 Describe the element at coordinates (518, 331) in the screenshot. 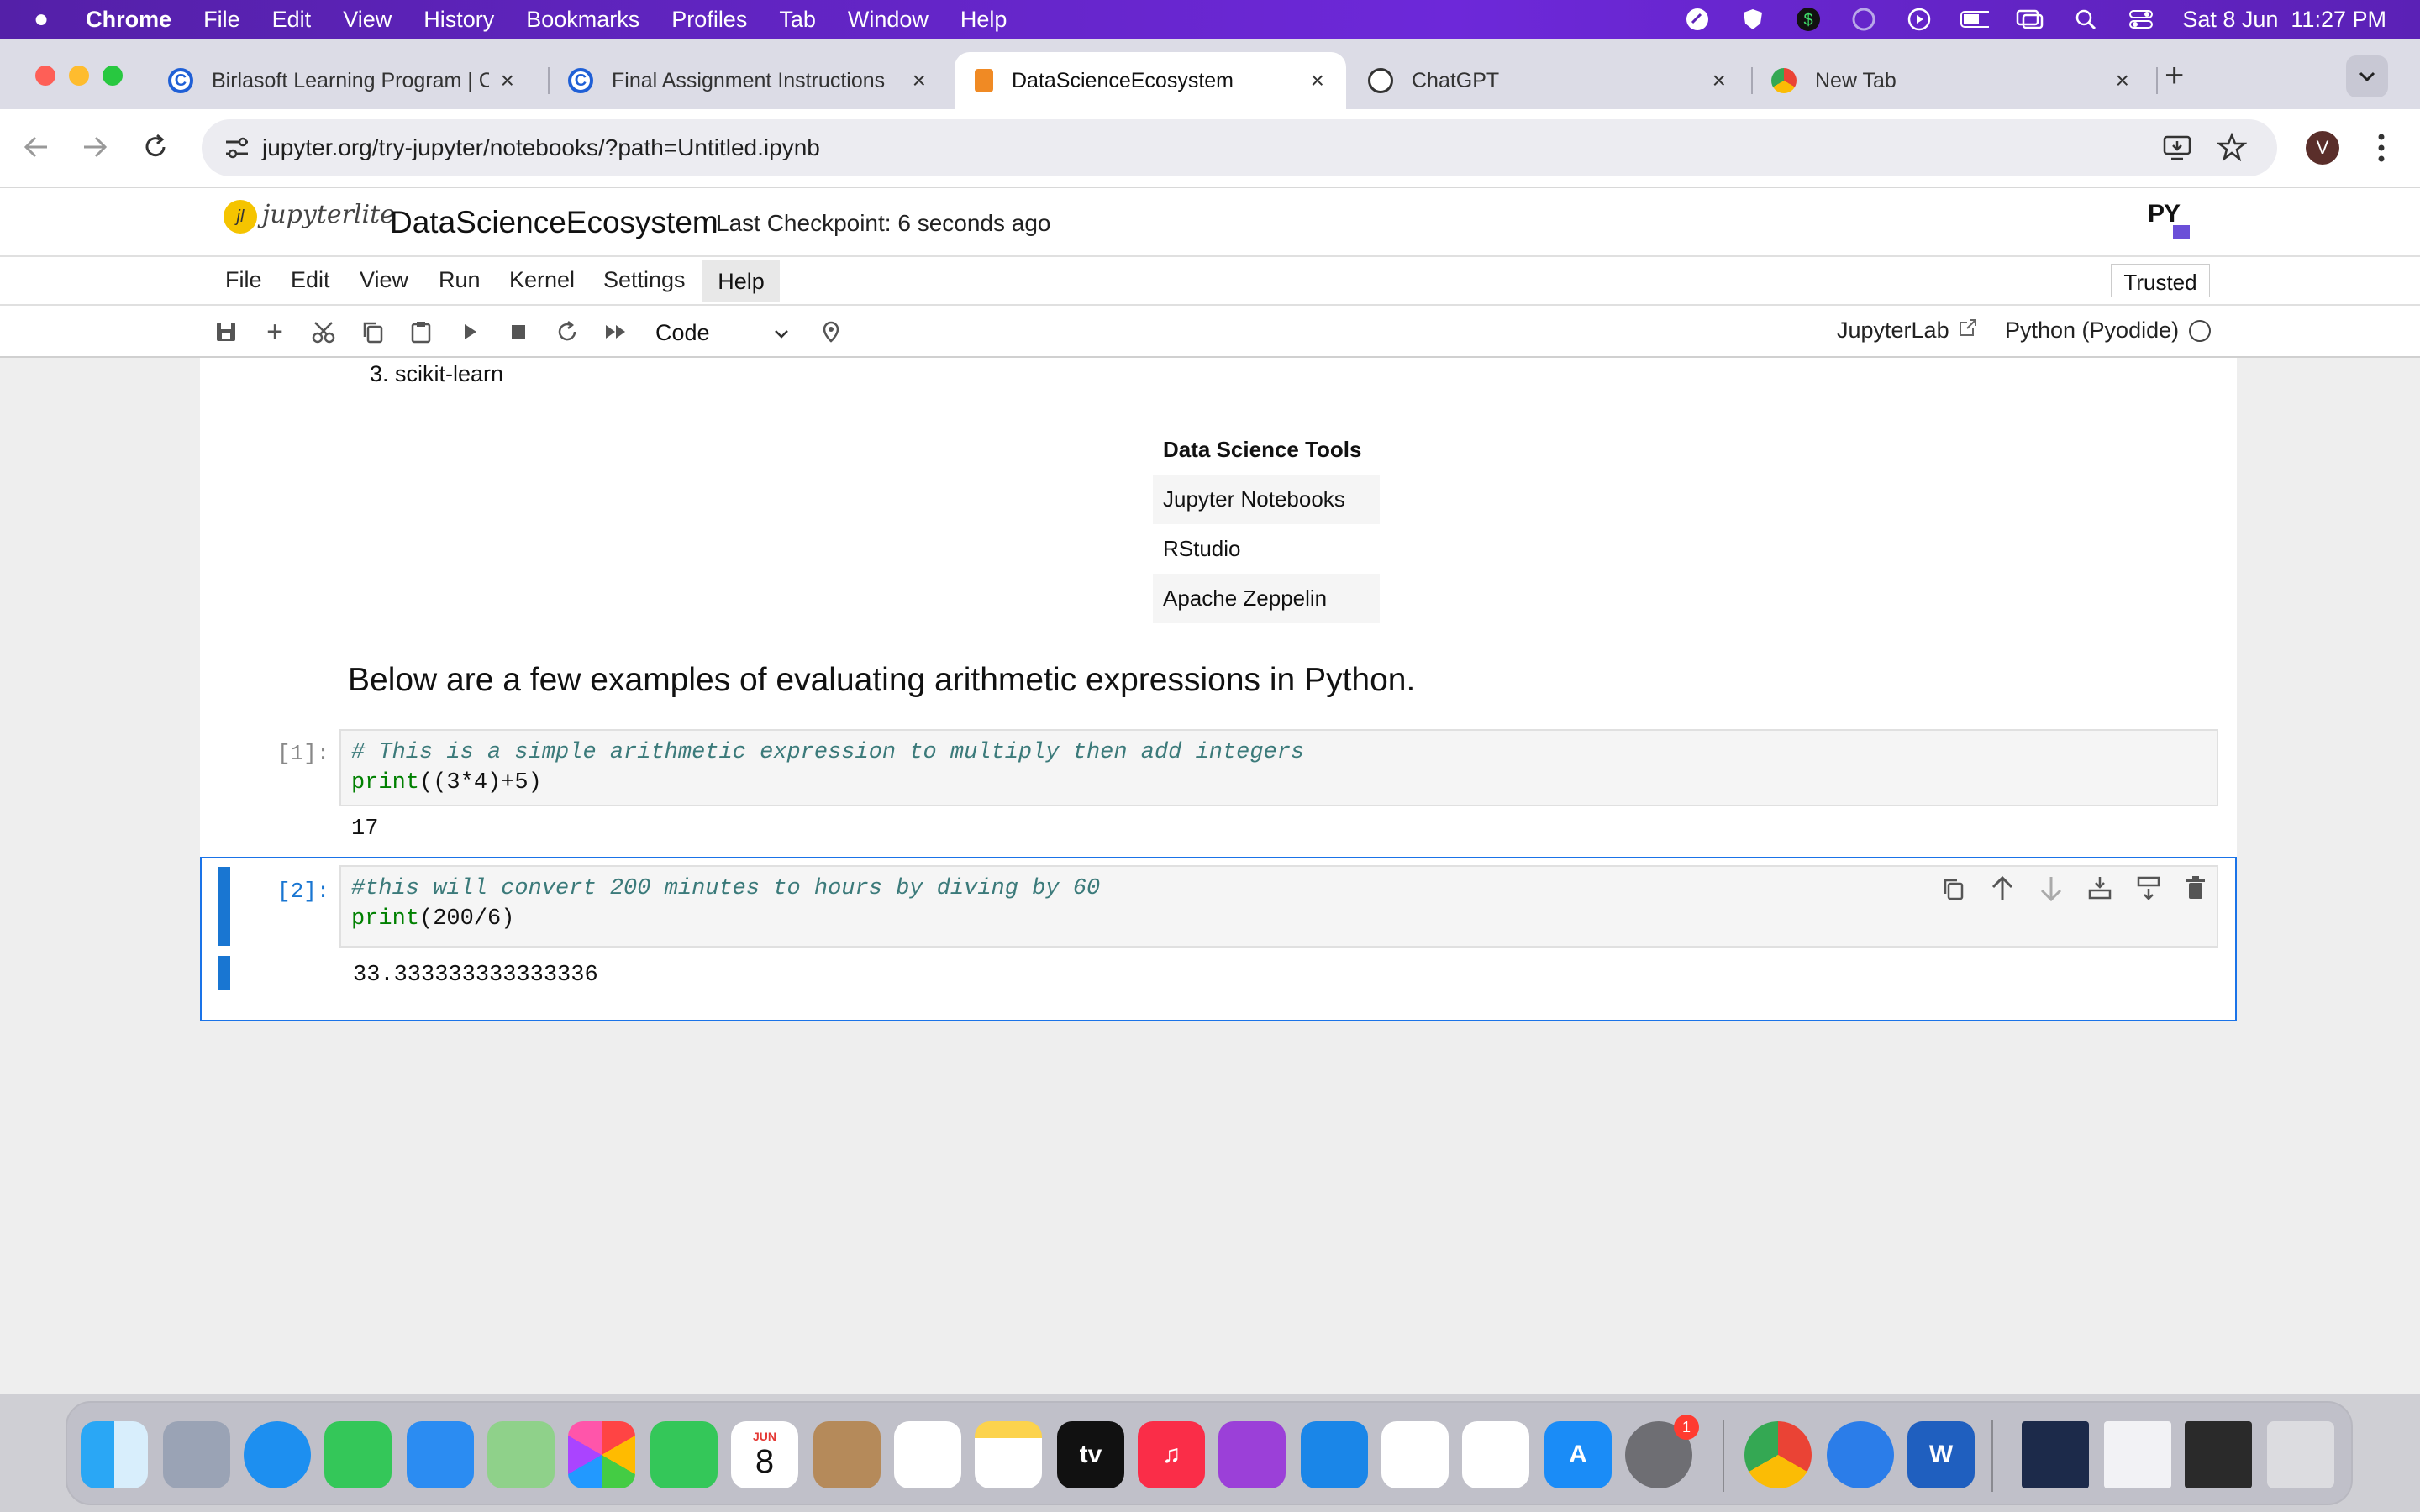

I see `stop-kernel-icon` at that location.